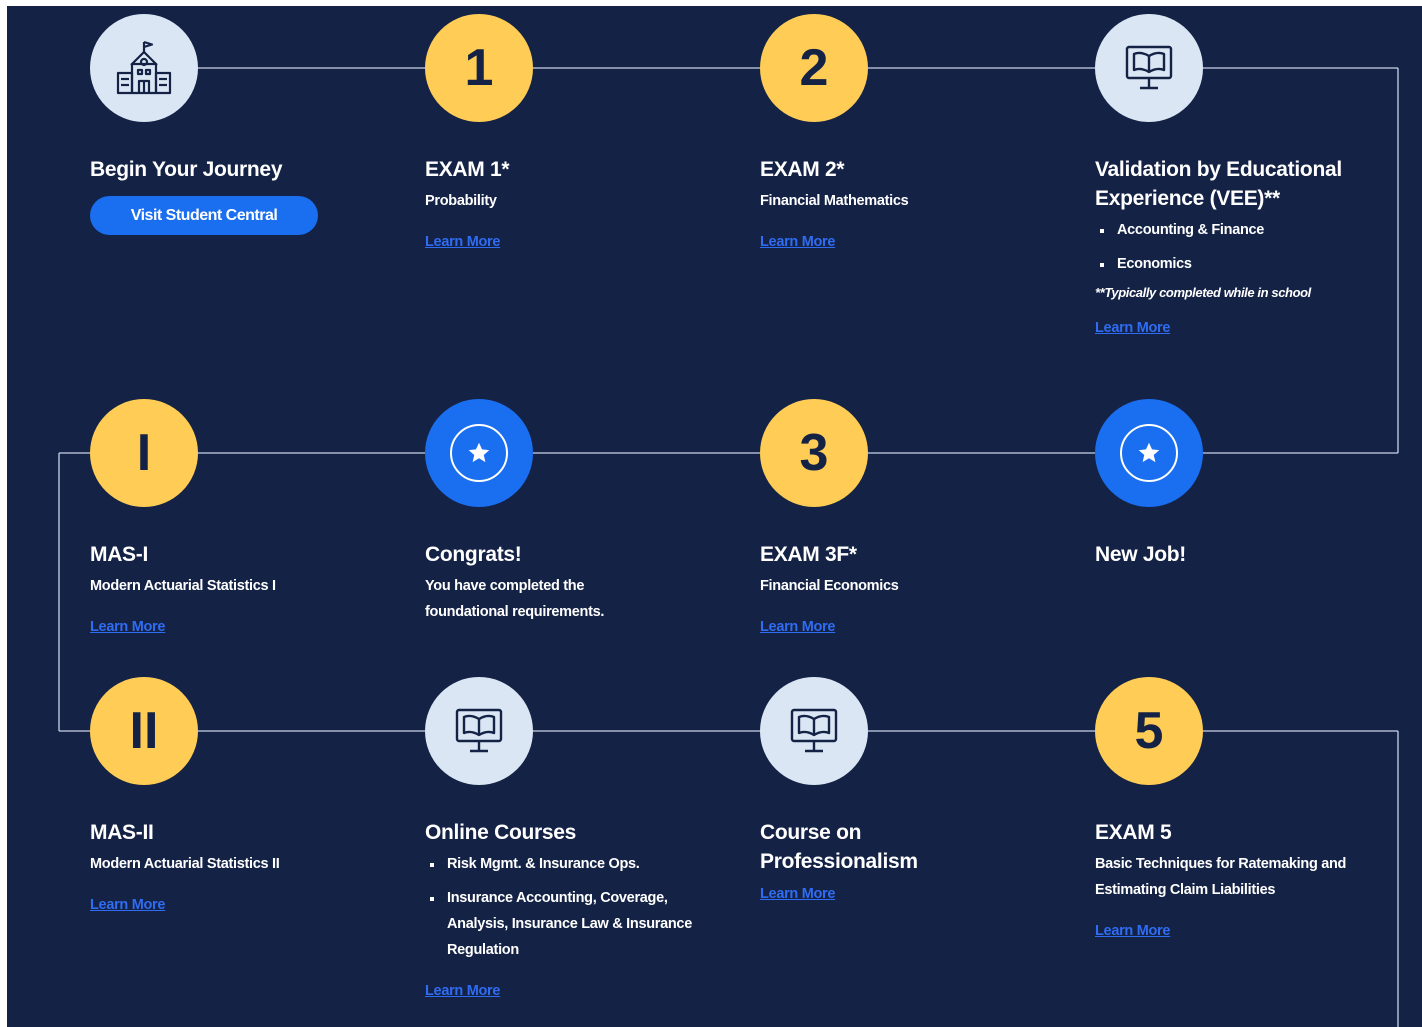 Image resolution: width=1422 pixels, height=1027 pixels. I want to click on online-courses-learn-more-link: Learn More, so click(462, 991).